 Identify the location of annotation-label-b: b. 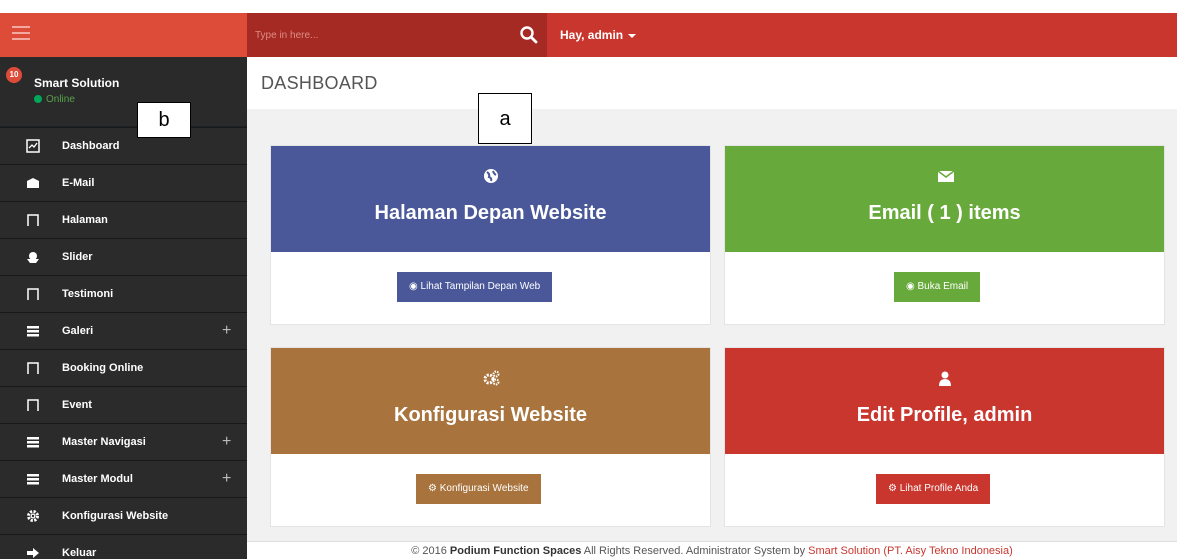
(164, 120).